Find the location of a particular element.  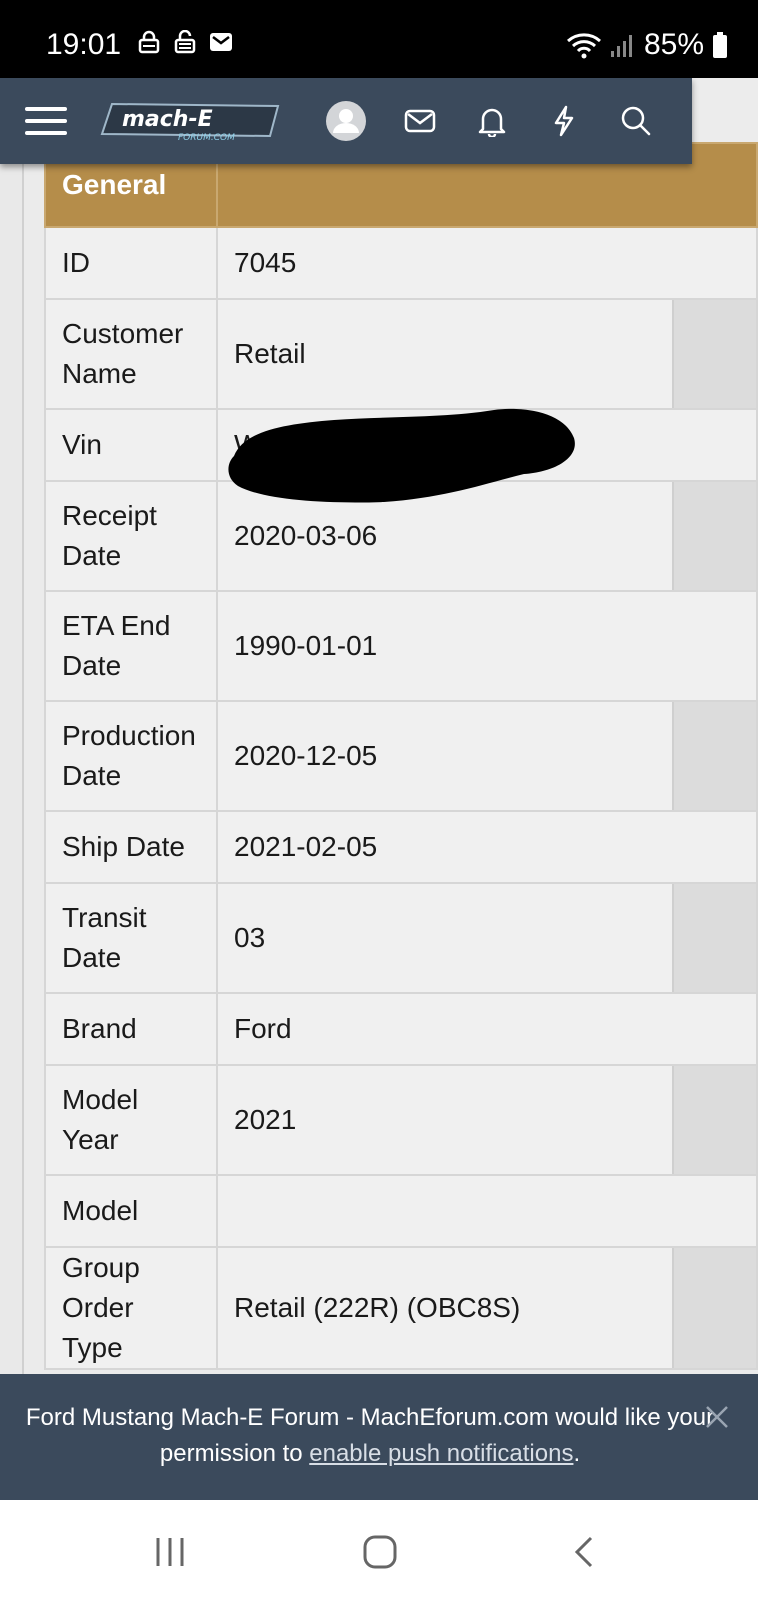

row-value: 2020-12-05 is located at coordinates (487, 756).